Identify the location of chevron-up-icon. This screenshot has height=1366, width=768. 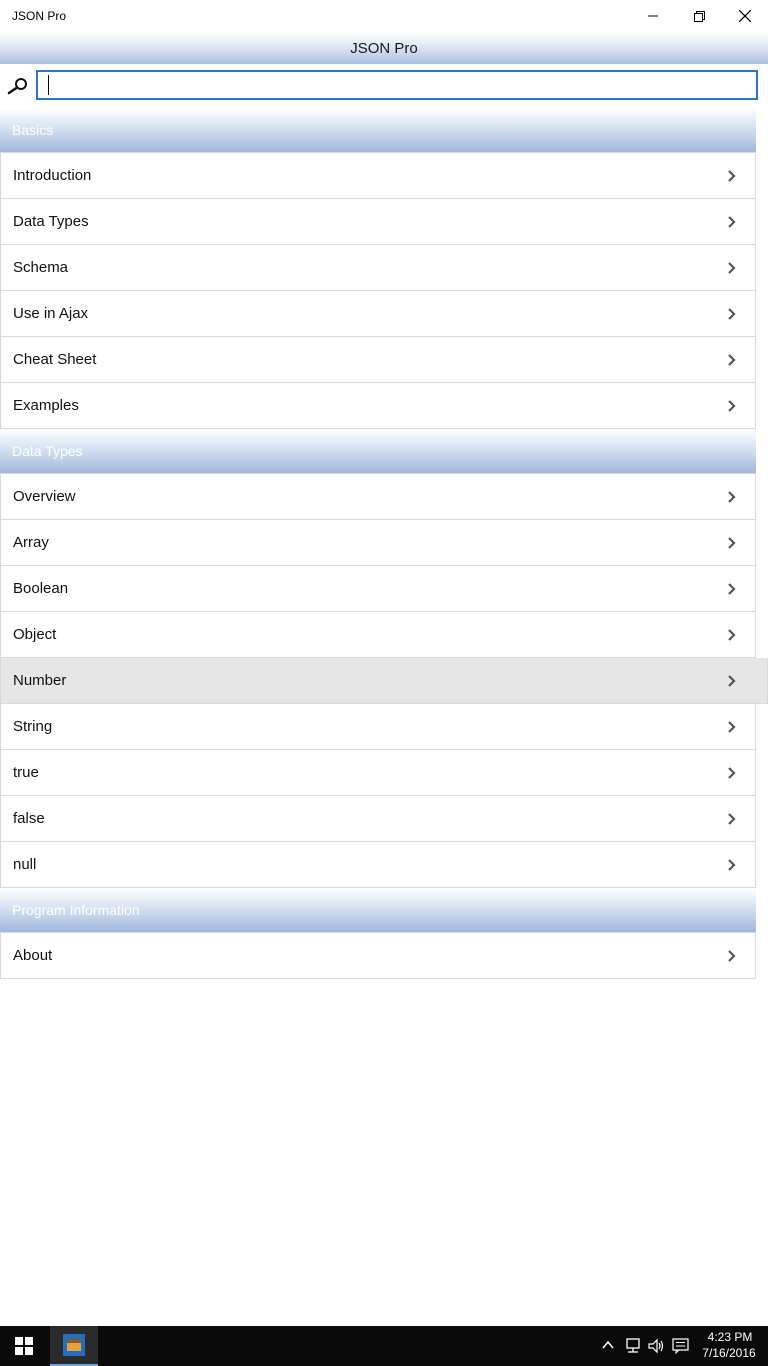
(608, 1345).